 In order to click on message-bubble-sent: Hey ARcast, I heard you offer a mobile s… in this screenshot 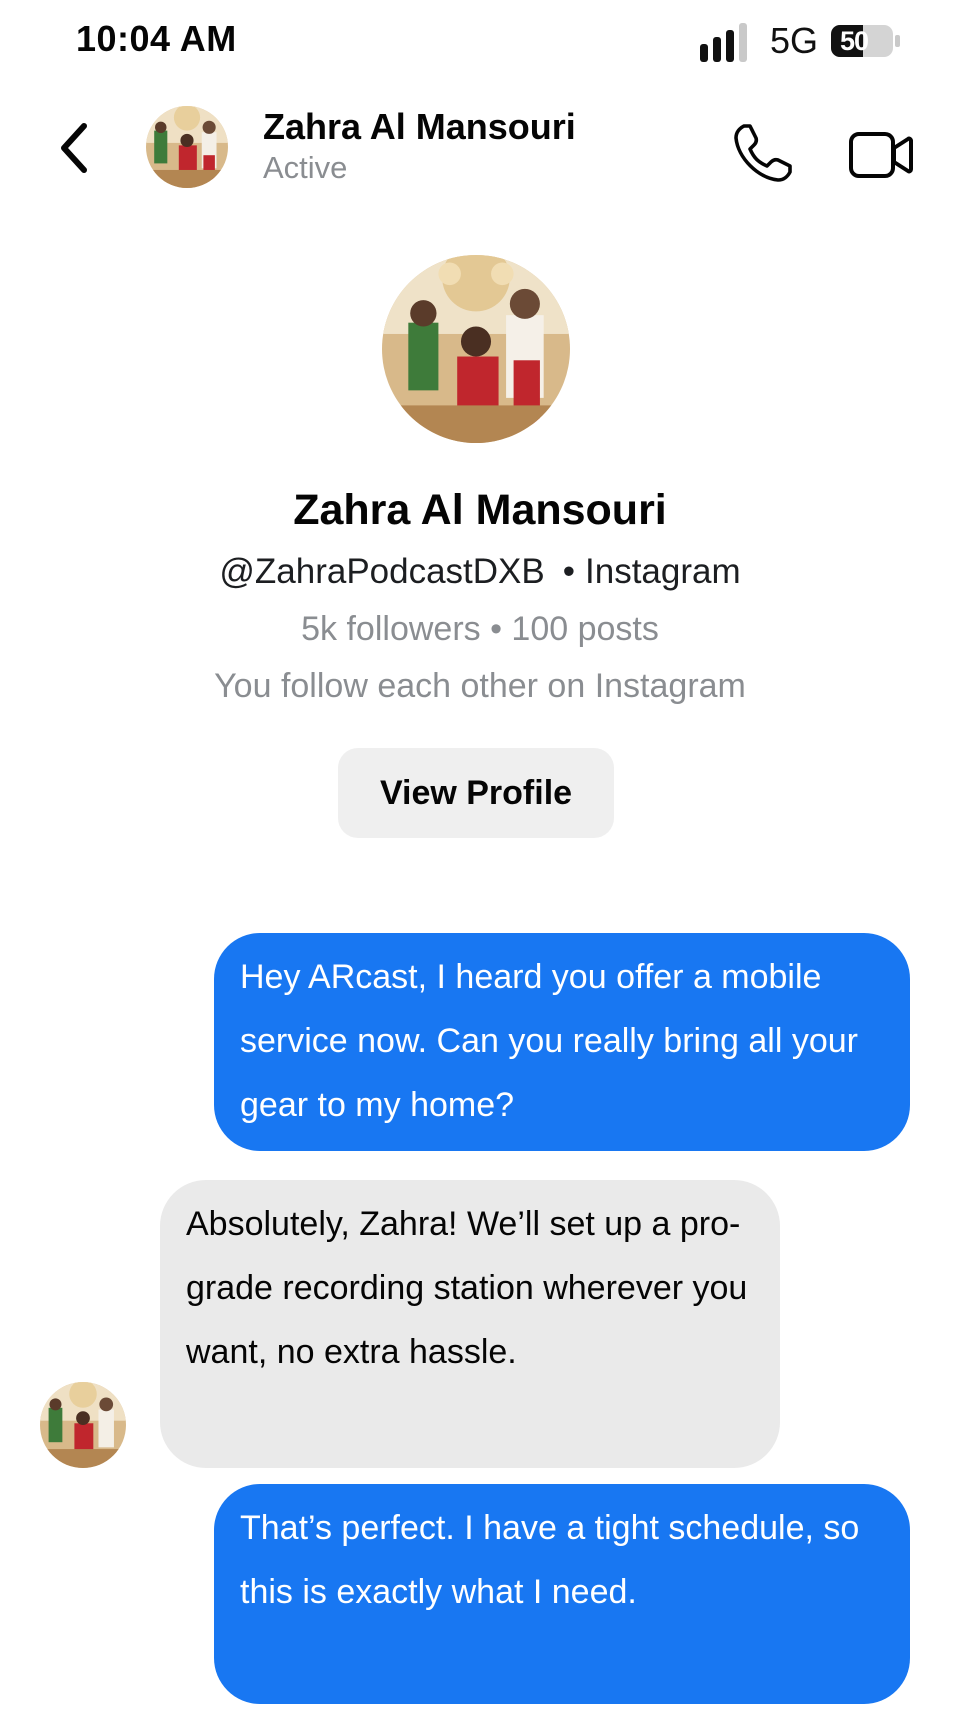, I will do `click(562, 1042)`.